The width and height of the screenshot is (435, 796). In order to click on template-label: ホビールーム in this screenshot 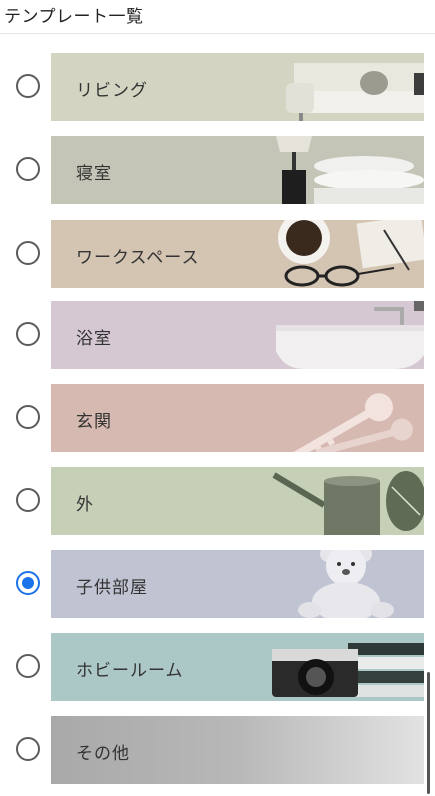, I will do `click(130, 671)`.